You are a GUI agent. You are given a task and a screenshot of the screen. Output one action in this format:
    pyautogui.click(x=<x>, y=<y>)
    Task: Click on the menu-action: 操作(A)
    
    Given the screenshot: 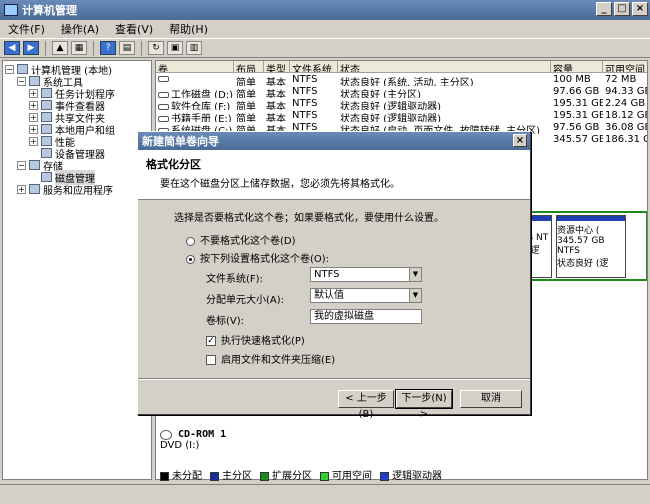 What is the action you would take?
    pyautogui.click(x=80, y=29)
    